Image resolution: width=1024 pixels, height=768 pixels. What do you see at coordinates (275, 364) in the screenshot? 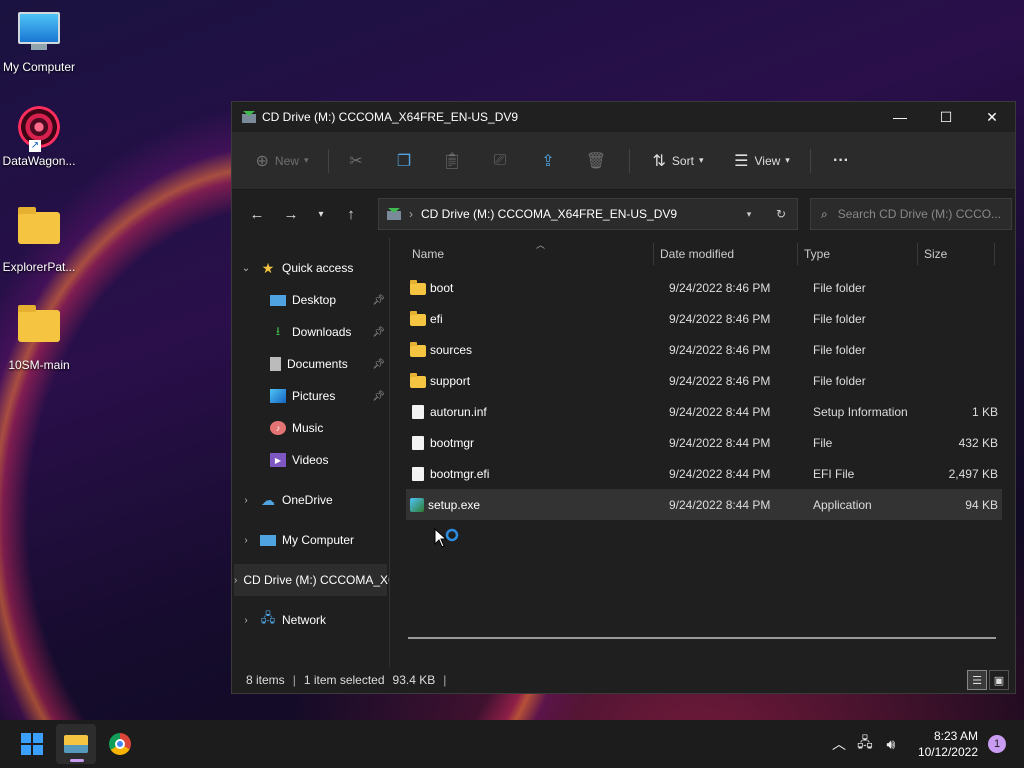
I see `documents-icon` at bounding box center [275, 364].